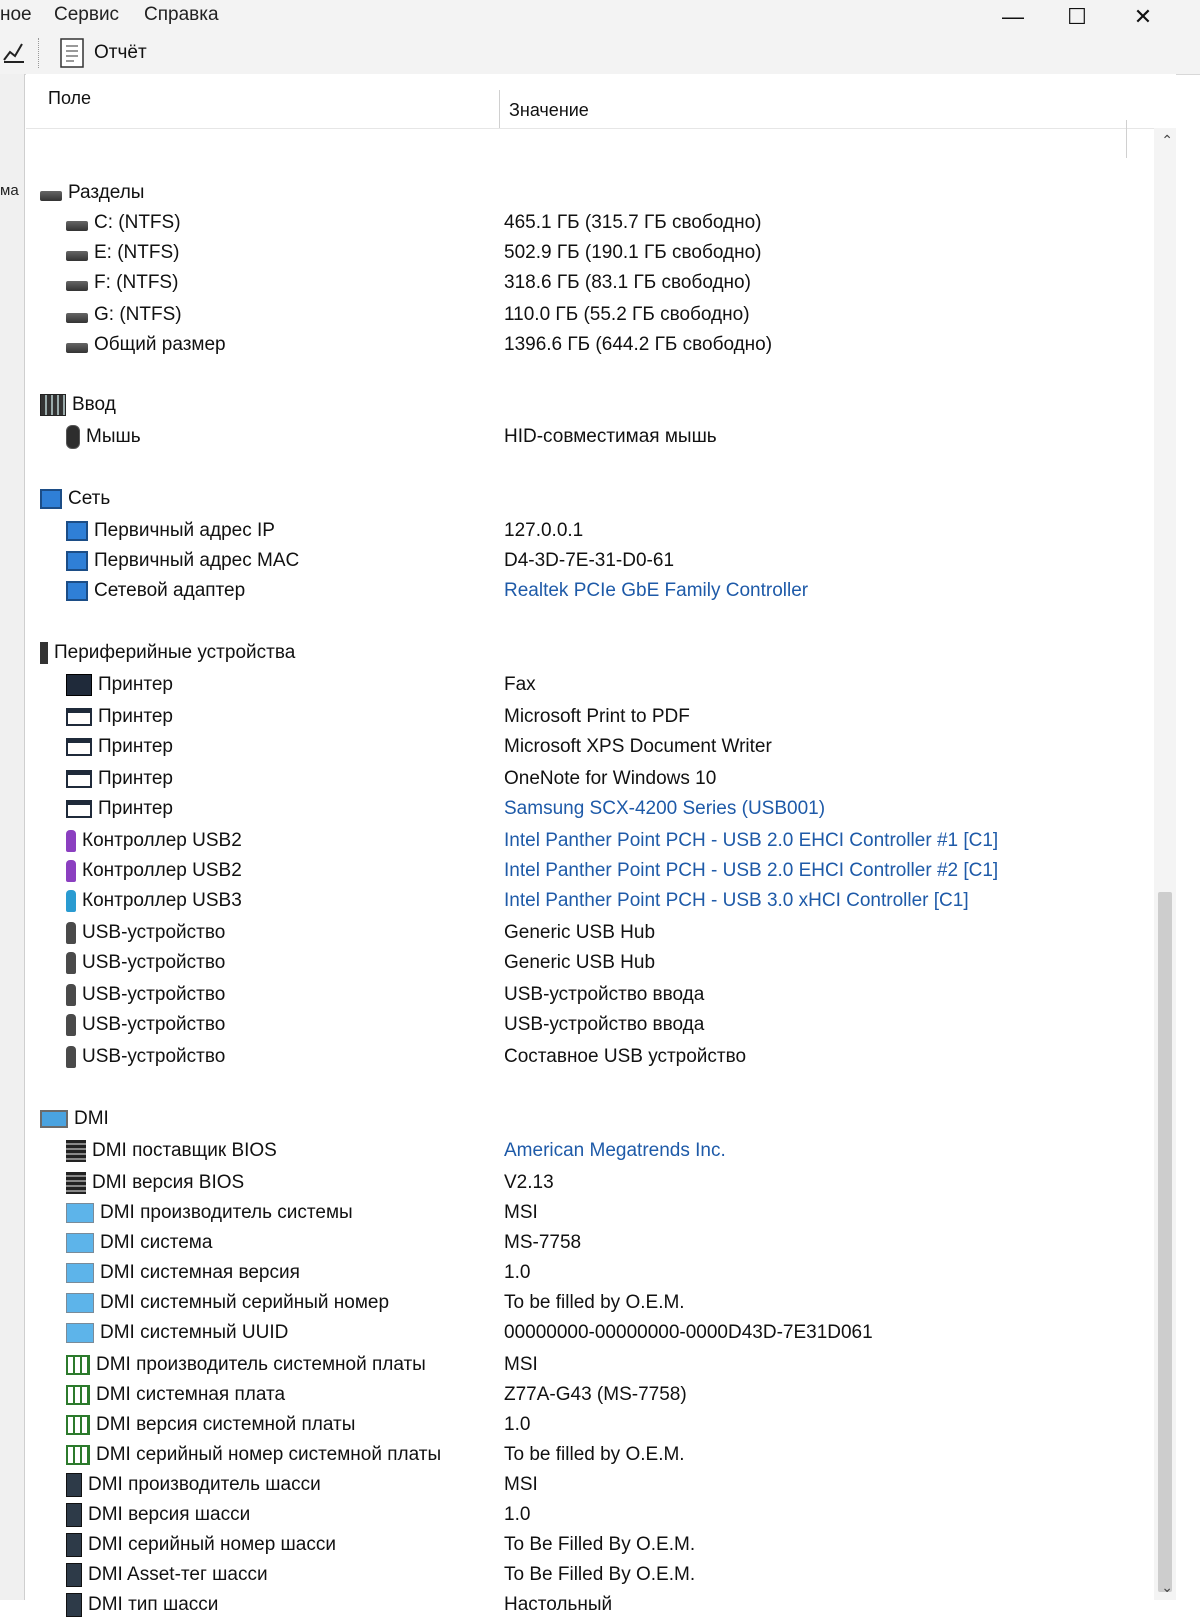  I want to click on close-button: ✕, so click(1143, 17).